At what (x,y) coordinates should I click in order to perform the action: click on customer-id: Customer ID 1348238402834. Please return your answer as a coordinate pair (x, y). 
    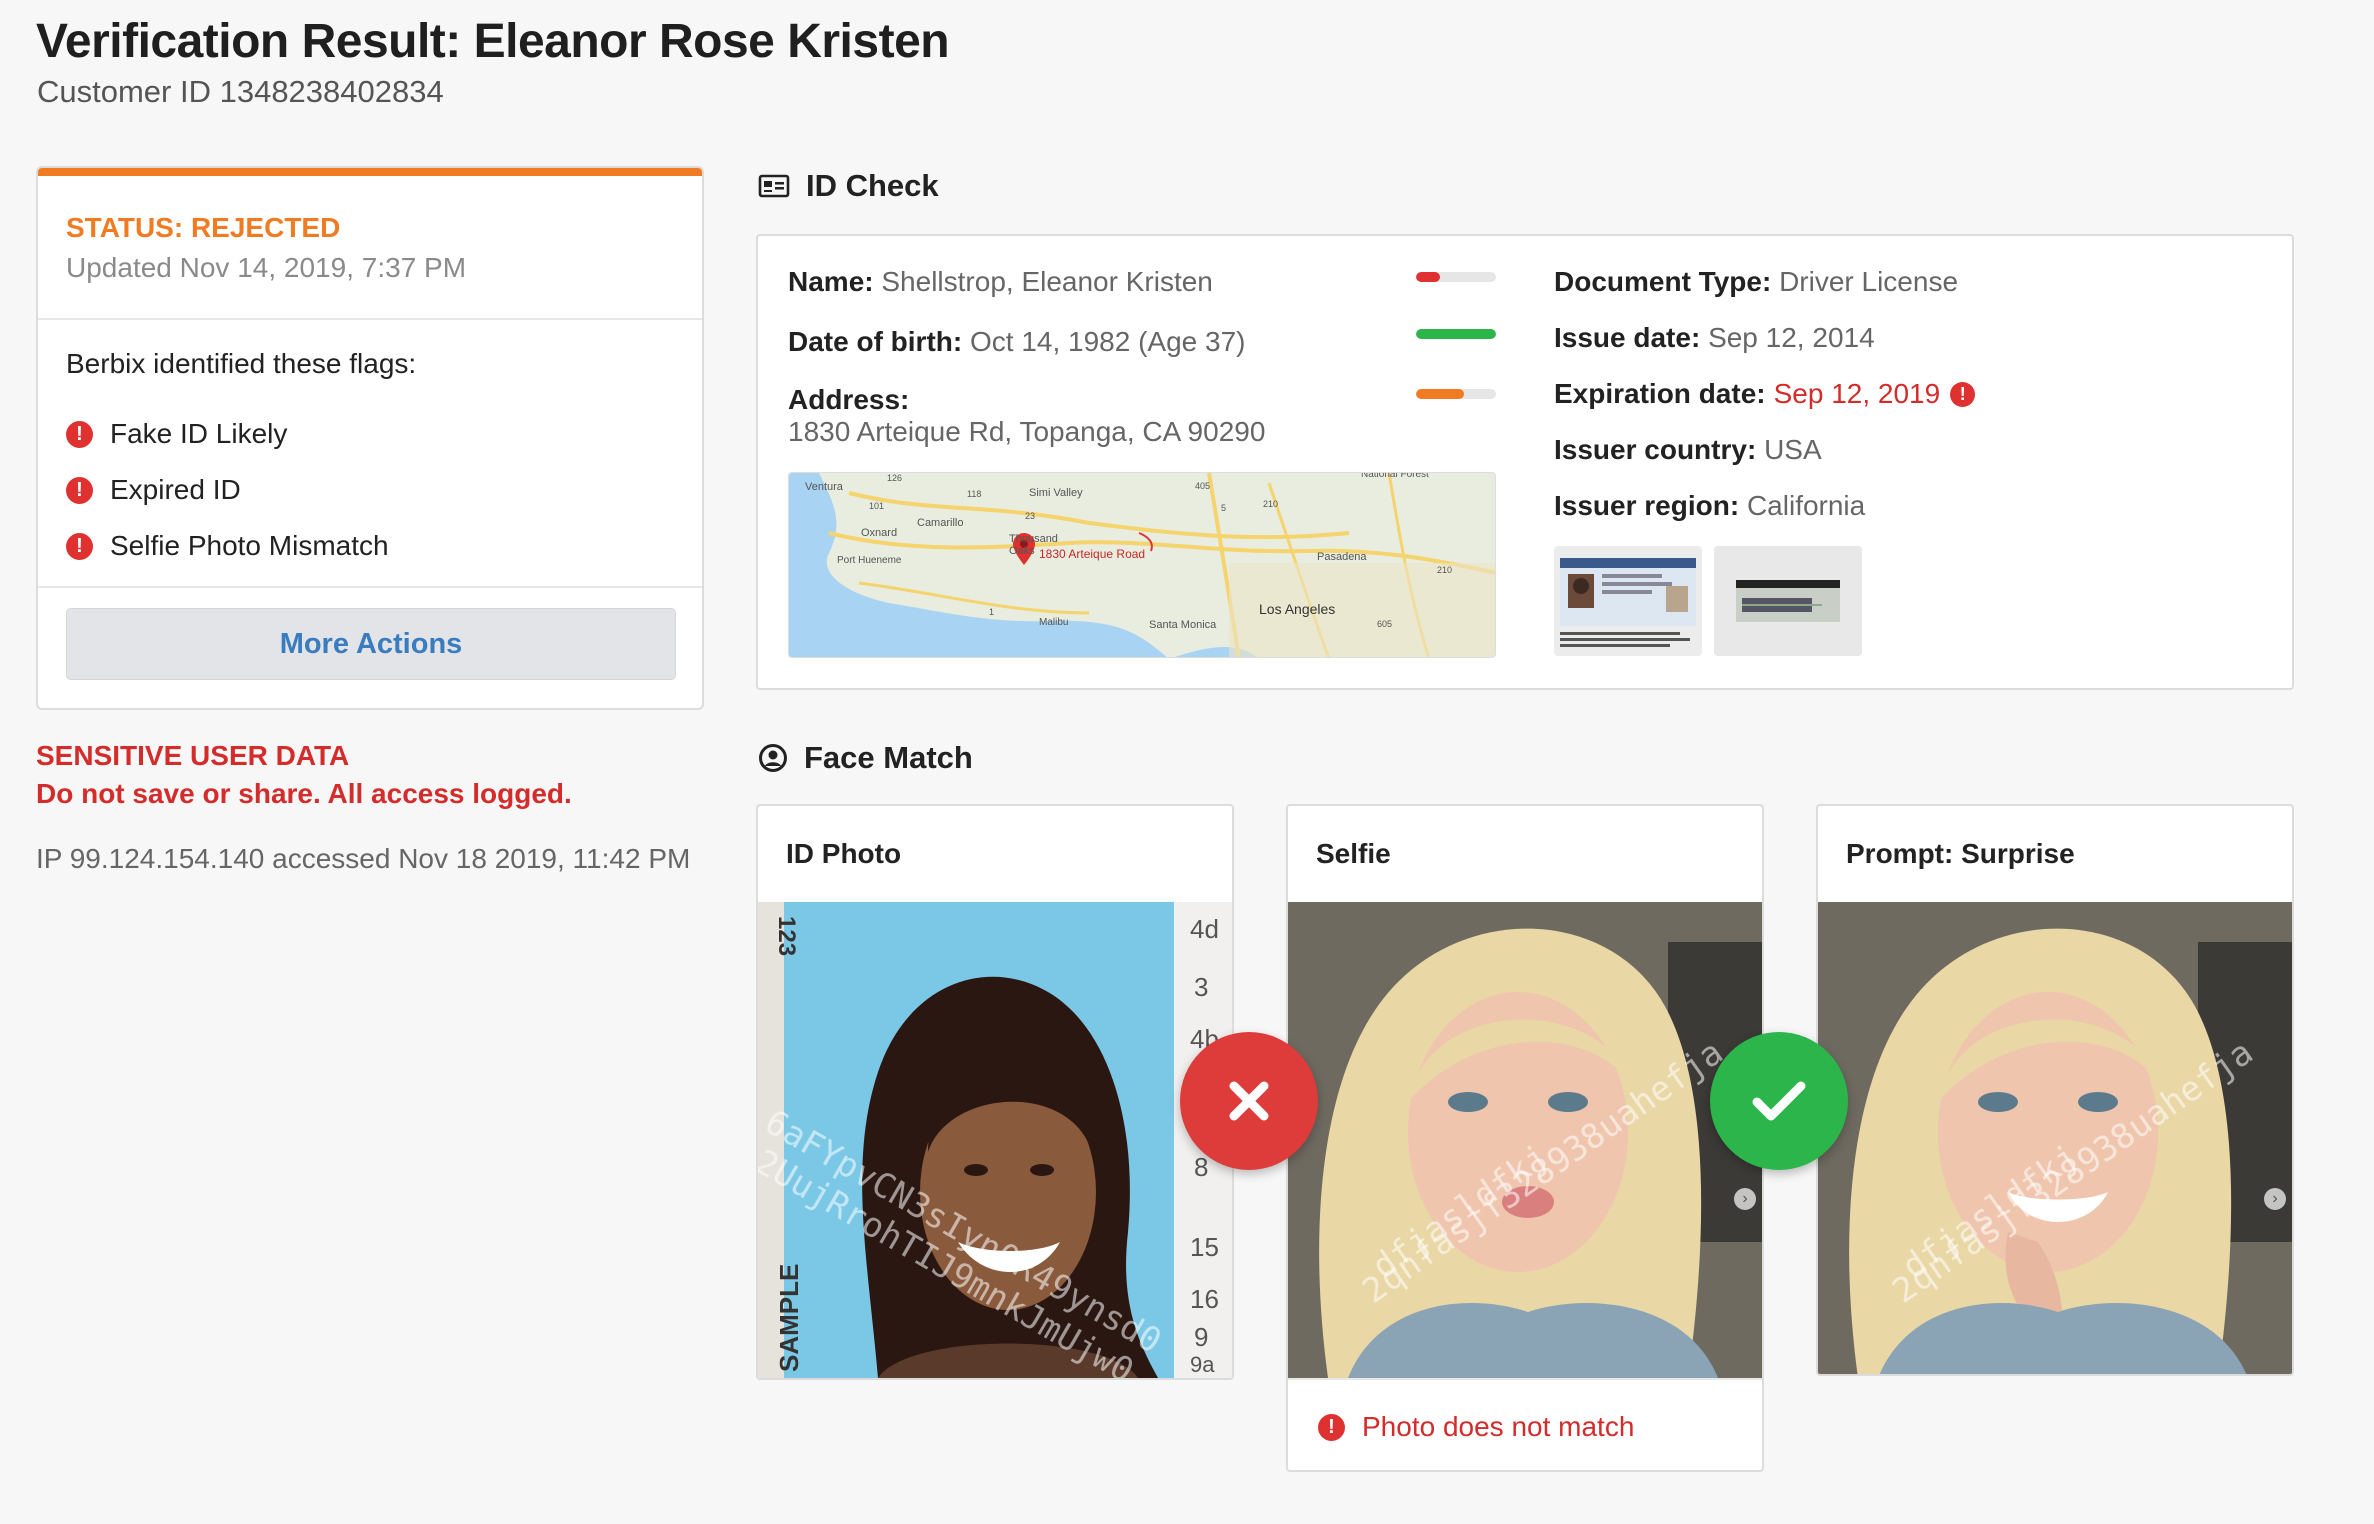
    Looking at the image, I should click on (240, 91).